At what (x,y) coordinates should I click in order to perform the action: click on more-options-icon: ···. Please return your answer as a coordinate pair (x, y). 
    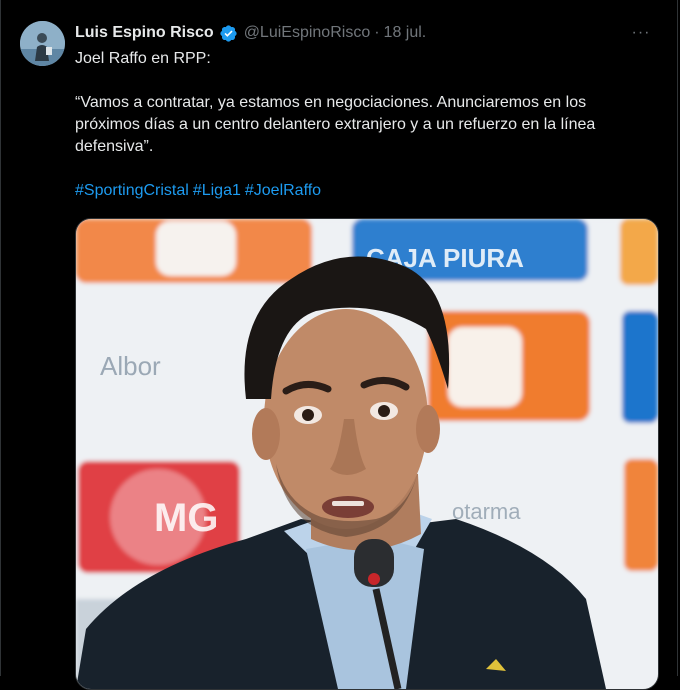
    Looking at the image, I should click on (641, 33).